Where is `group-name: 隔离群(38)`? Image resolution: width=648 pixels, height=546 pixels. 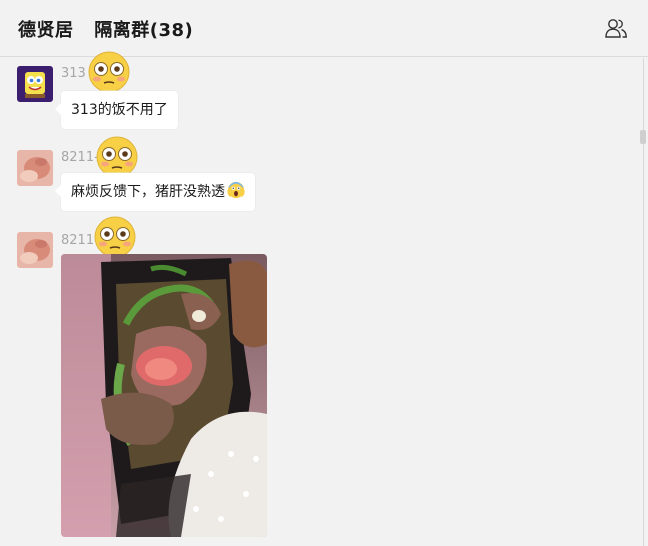
group-name: 隔离群(38) is located at coordinates (144, 30).